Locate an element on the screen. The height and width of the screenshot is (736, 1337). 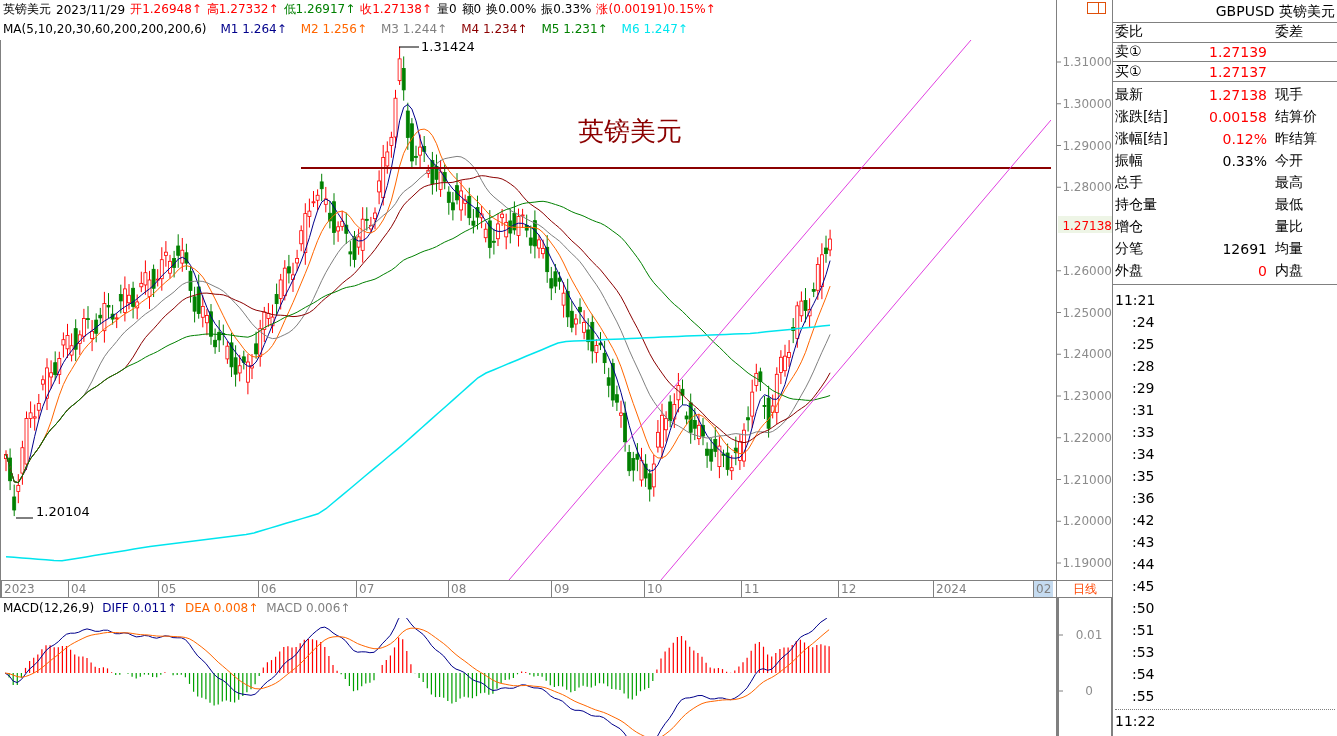
indicator-value: M1 1.264↑ is located at coordinates (253, 28).